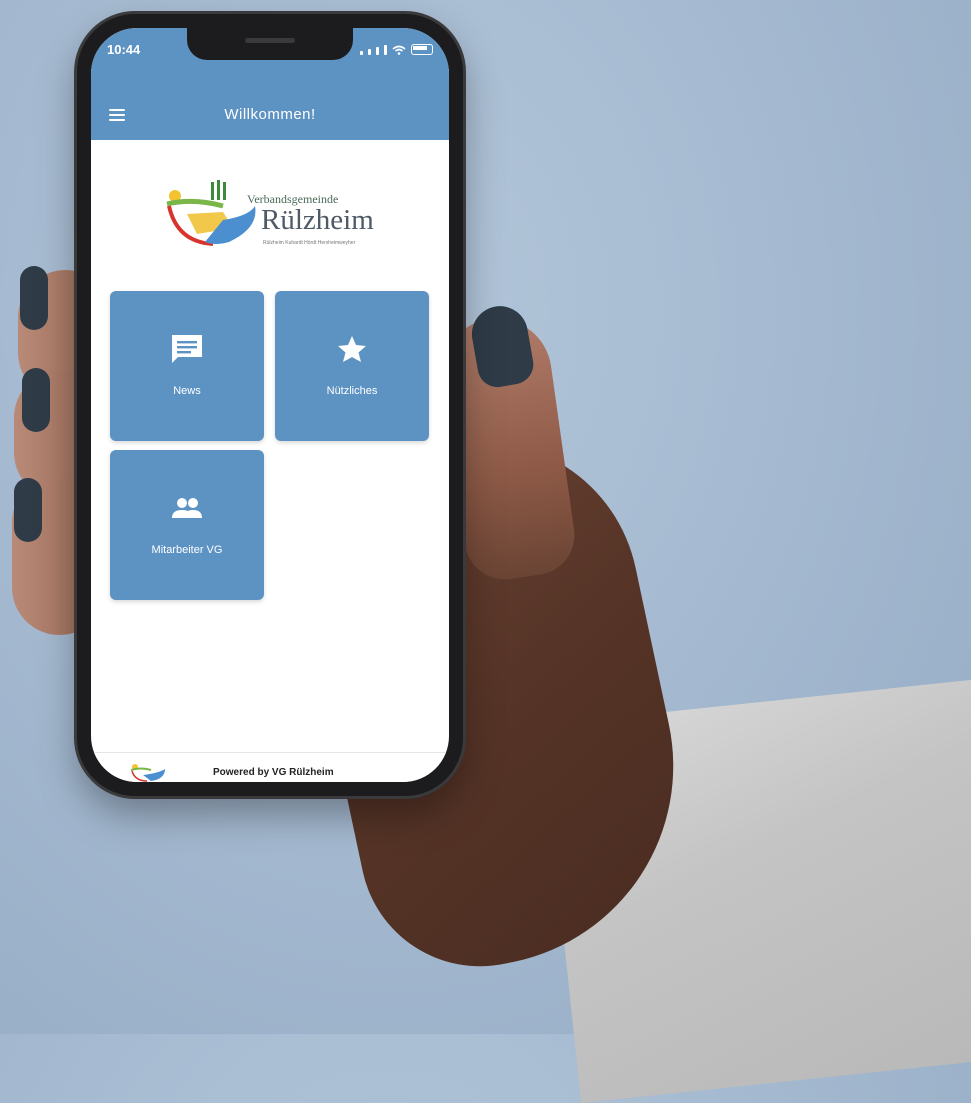  What do you see at coordinates (187, 550) in the screenshot?
I see `tile-label: Mitarbeiter VG` at bounding box center [187, 550].